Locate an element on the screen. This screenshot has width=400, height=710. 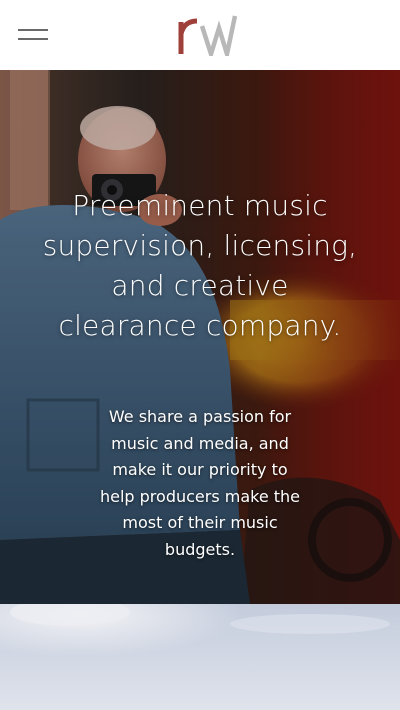
site-header is located at coordinates (200, 35).